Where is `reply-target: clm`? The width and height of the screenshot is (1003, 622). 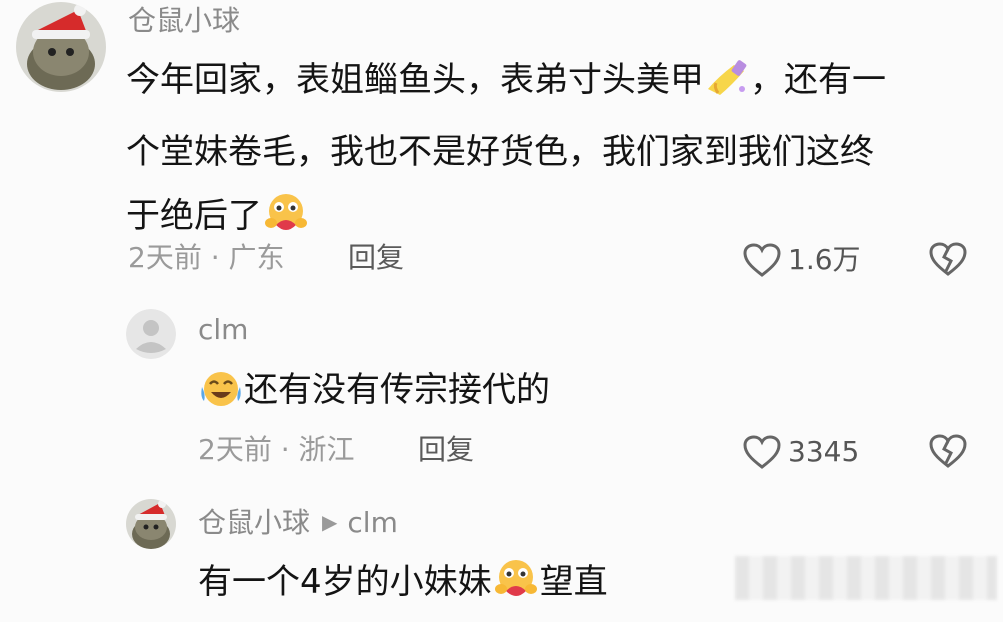
reply-target: clm is located at coordinates (372, 522).